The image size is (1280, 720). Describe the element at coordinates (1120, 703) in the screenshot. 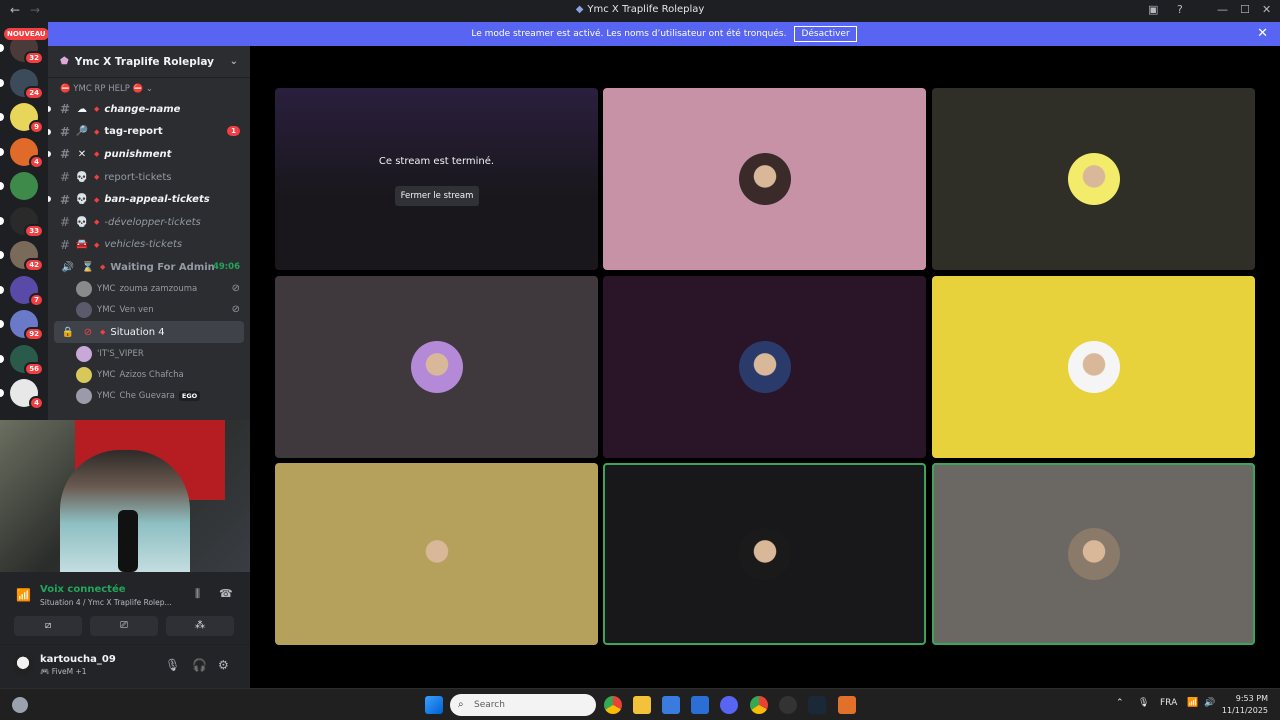

I see `chevron-up-icon: ⌃` at that location.